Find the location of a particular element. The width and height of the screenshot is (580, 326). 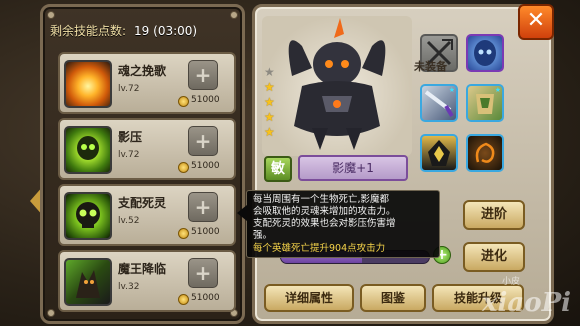

equip-slot-weapon: ★ is located at coordinates (439, 103).